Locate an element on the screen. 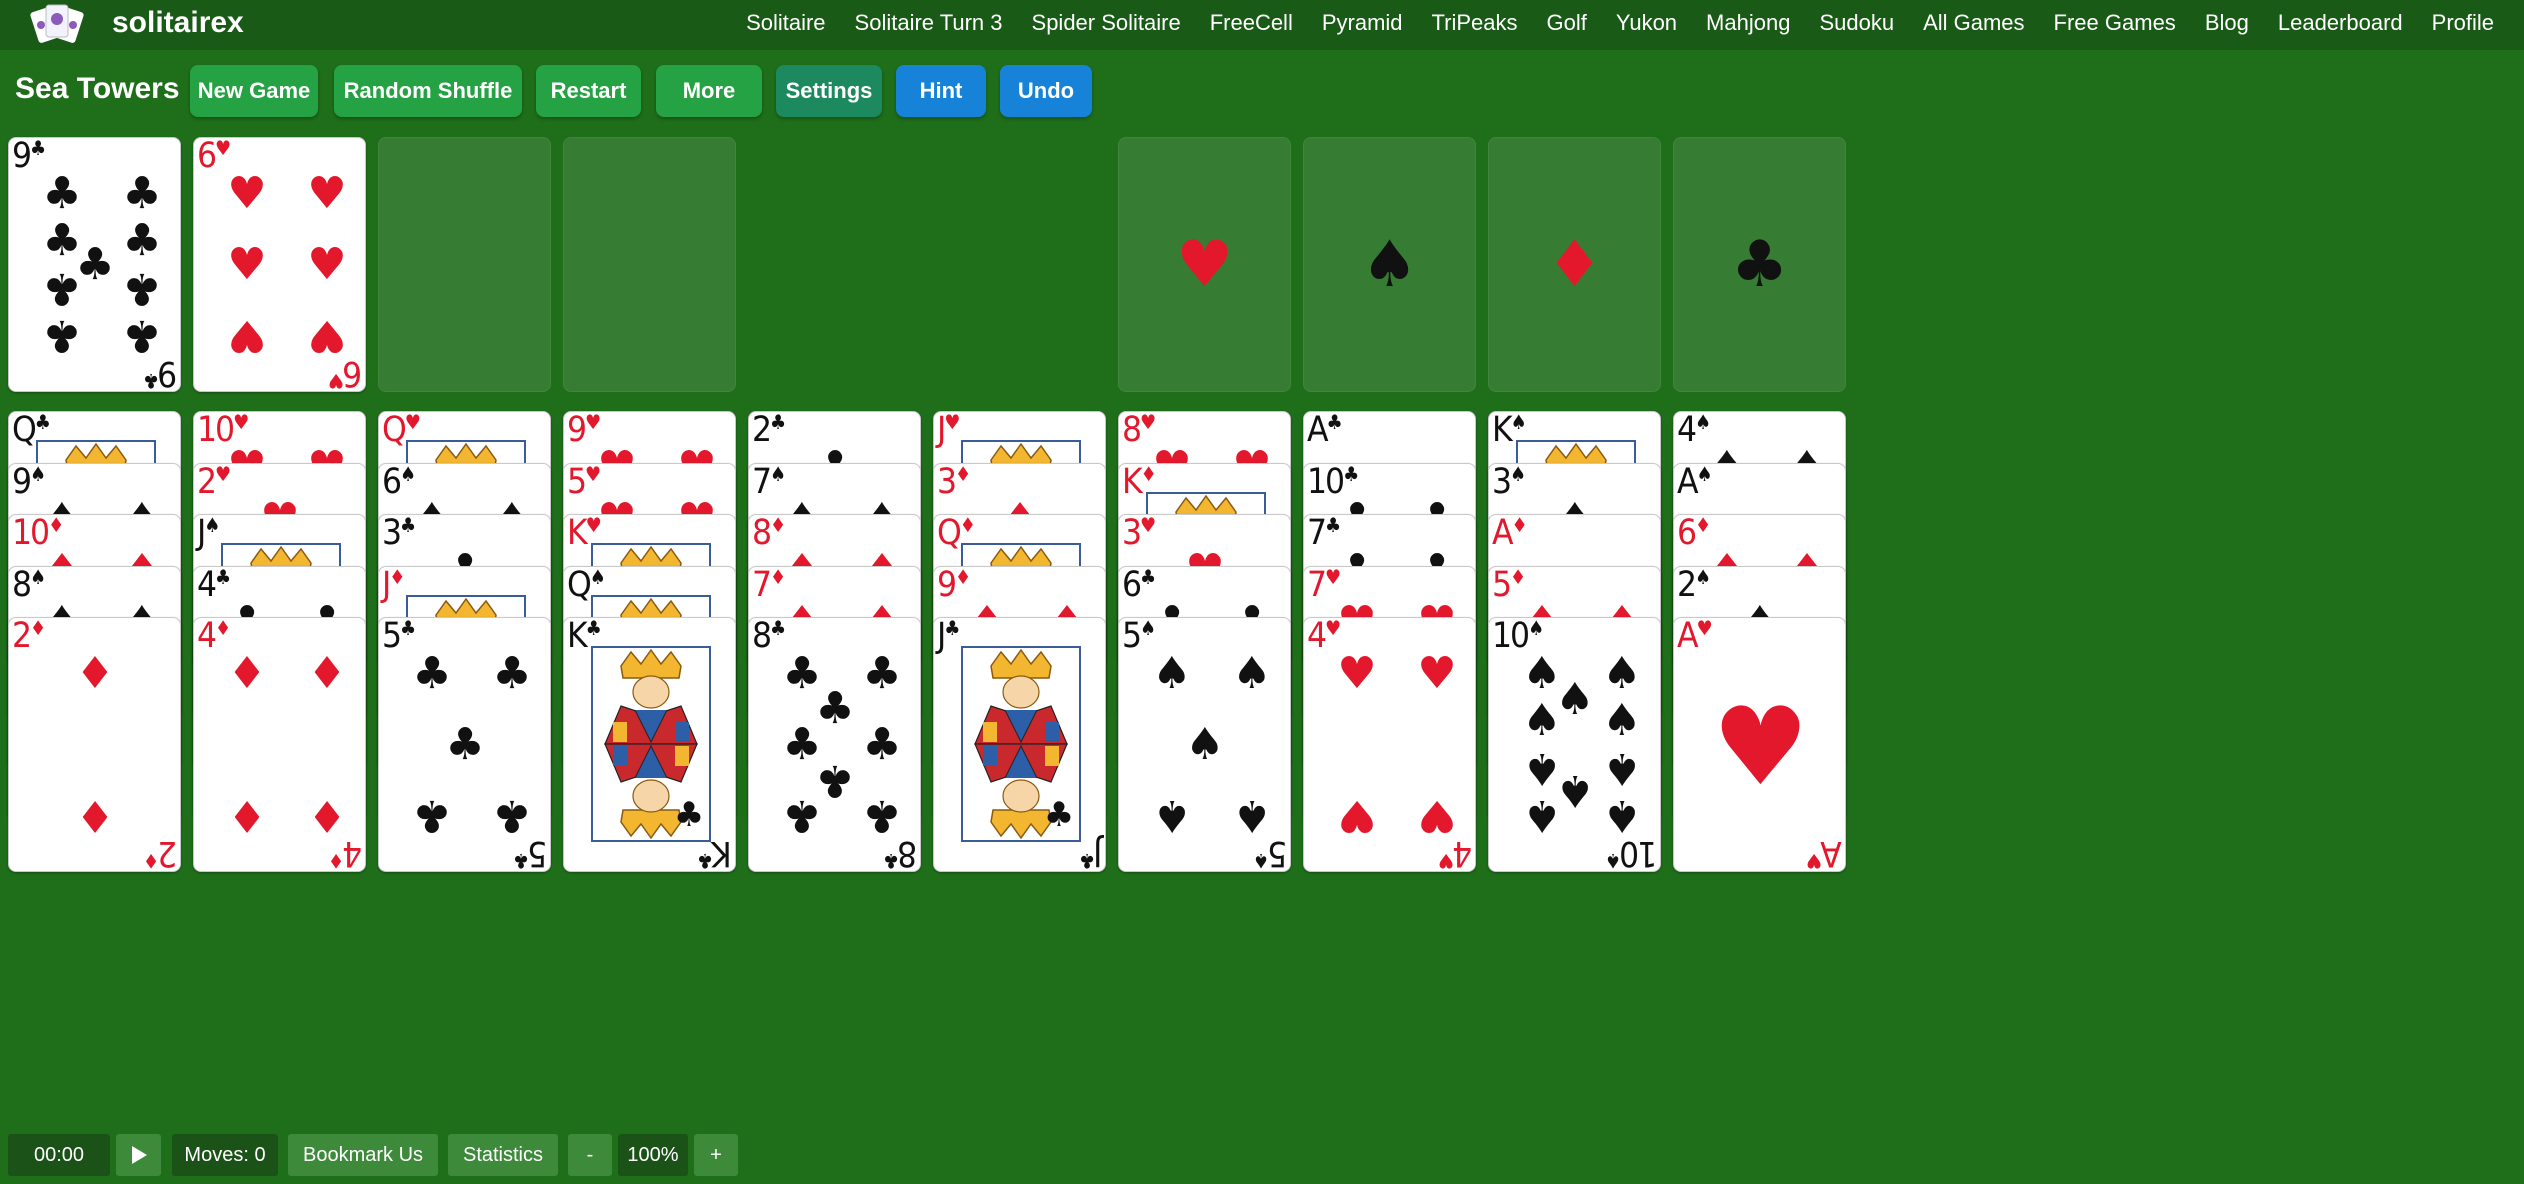  play-button is located at coordinates (138, 1155).